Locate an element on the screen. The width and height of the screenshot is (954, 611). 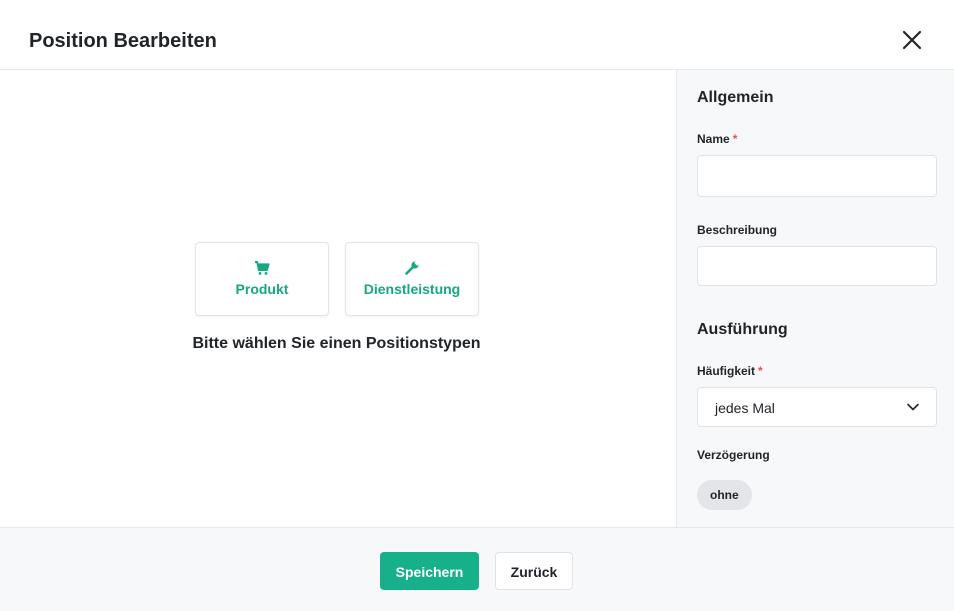
dialog-footer: Speichern Zurück is located at coordinates (477, 569).